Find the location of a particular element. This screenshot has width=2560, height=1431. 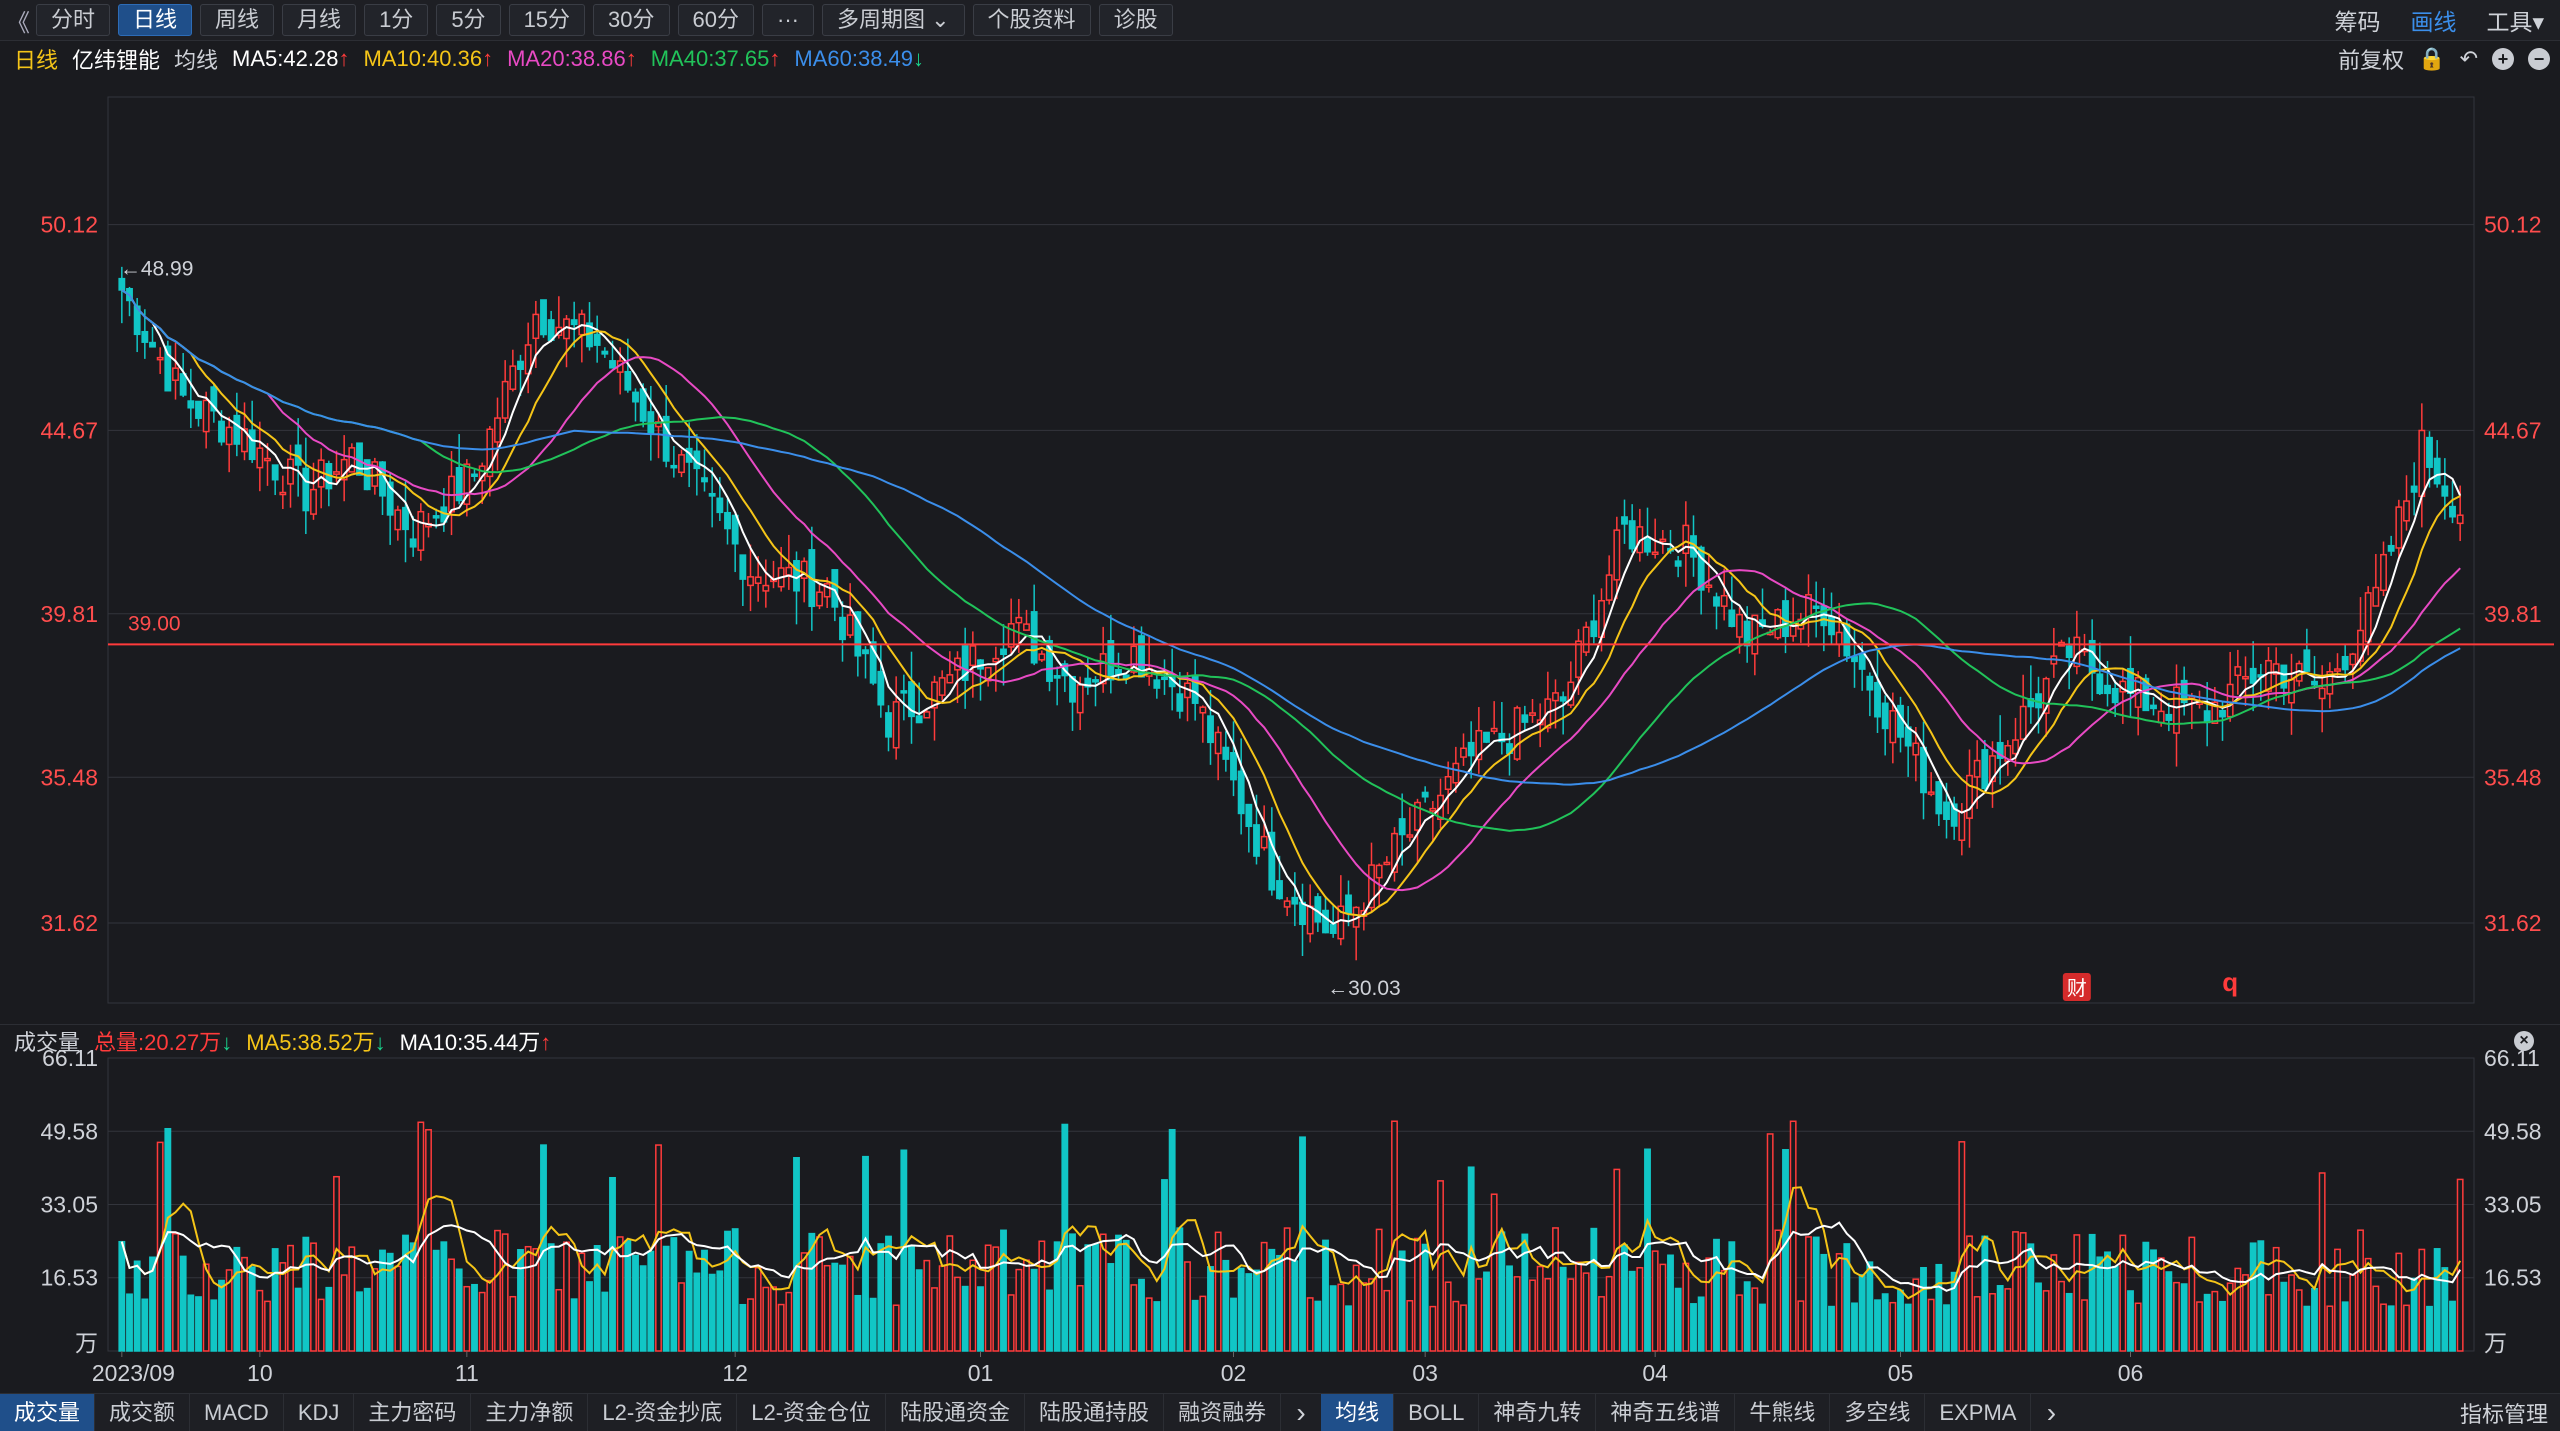

period-button-3: 月线 is located at coordinates (319, 20).